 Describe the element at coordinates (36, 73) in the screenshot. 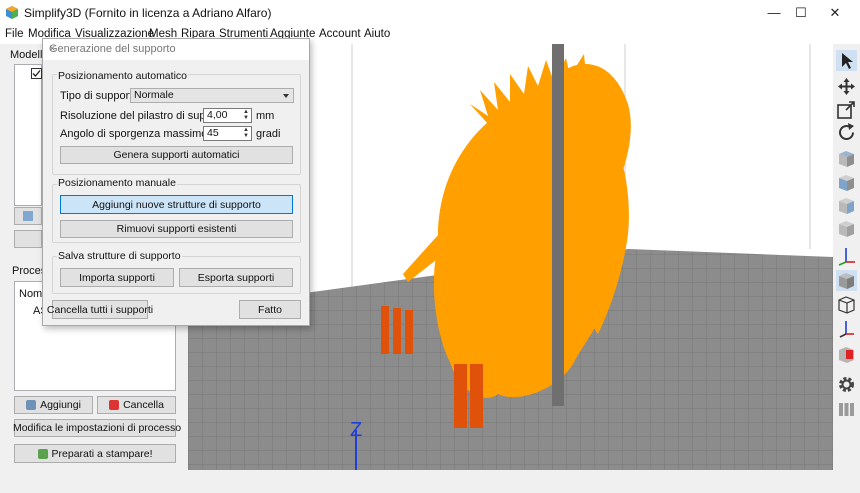

I see `model-checkbox` at that location.